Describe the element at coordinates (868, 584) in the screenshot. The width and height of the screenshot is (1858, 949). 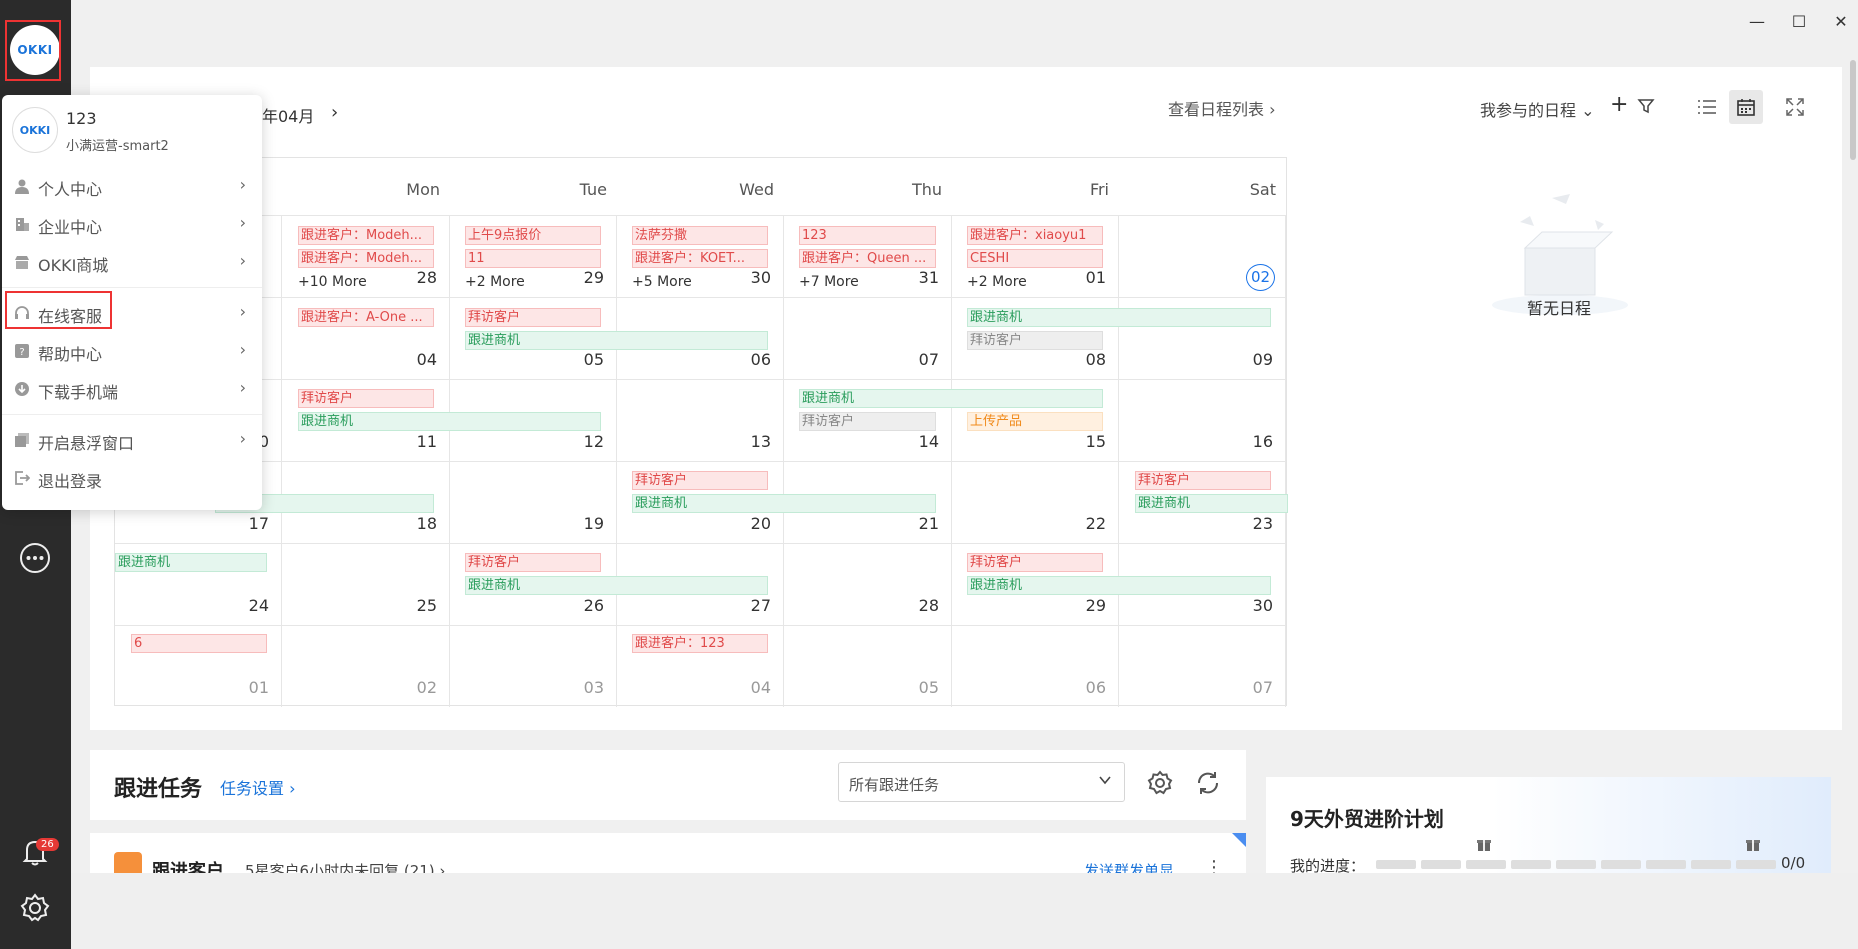
I see `calendar-day-cell: 28` at that location.